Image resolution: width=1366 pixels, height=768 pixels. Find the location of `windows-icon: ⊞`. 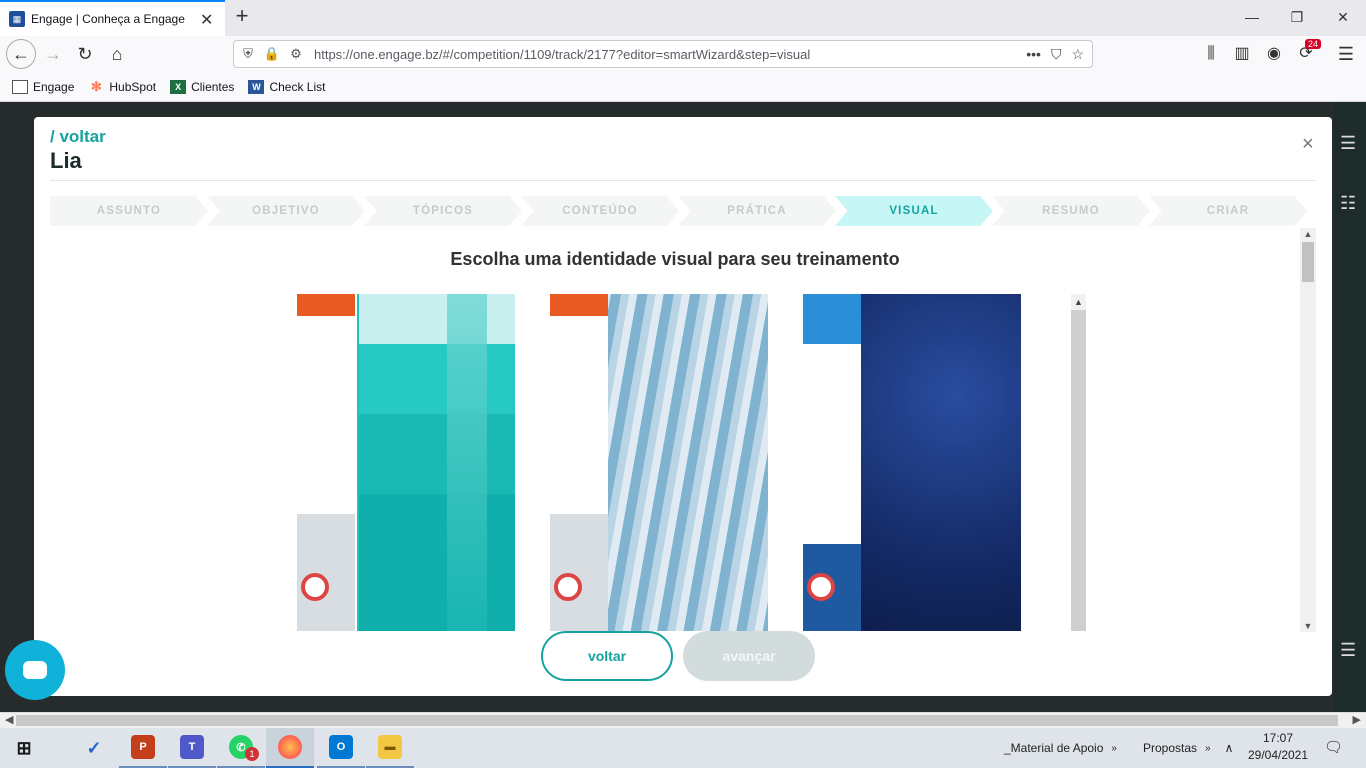

windows-icon: ⊞ is located at coordinates (24, 747).